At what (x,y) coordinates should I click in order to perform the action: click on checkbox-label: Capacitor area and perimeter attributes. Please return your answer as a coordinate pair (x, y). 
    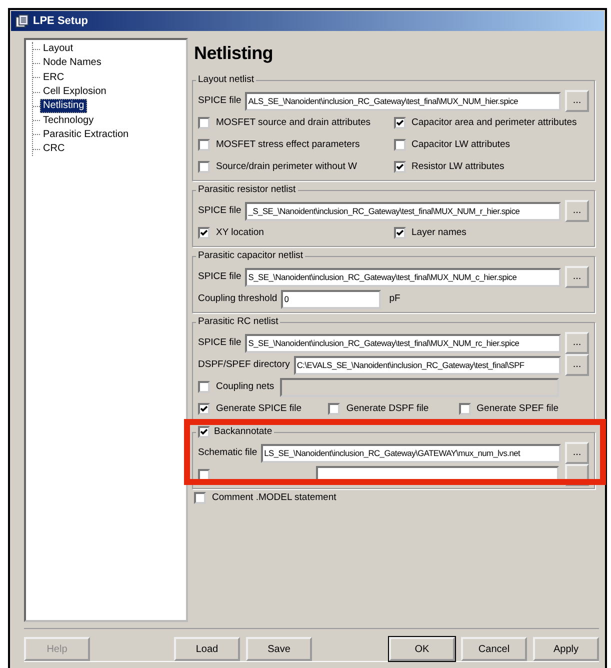
    Looking at the image, I should click on (494, 123).